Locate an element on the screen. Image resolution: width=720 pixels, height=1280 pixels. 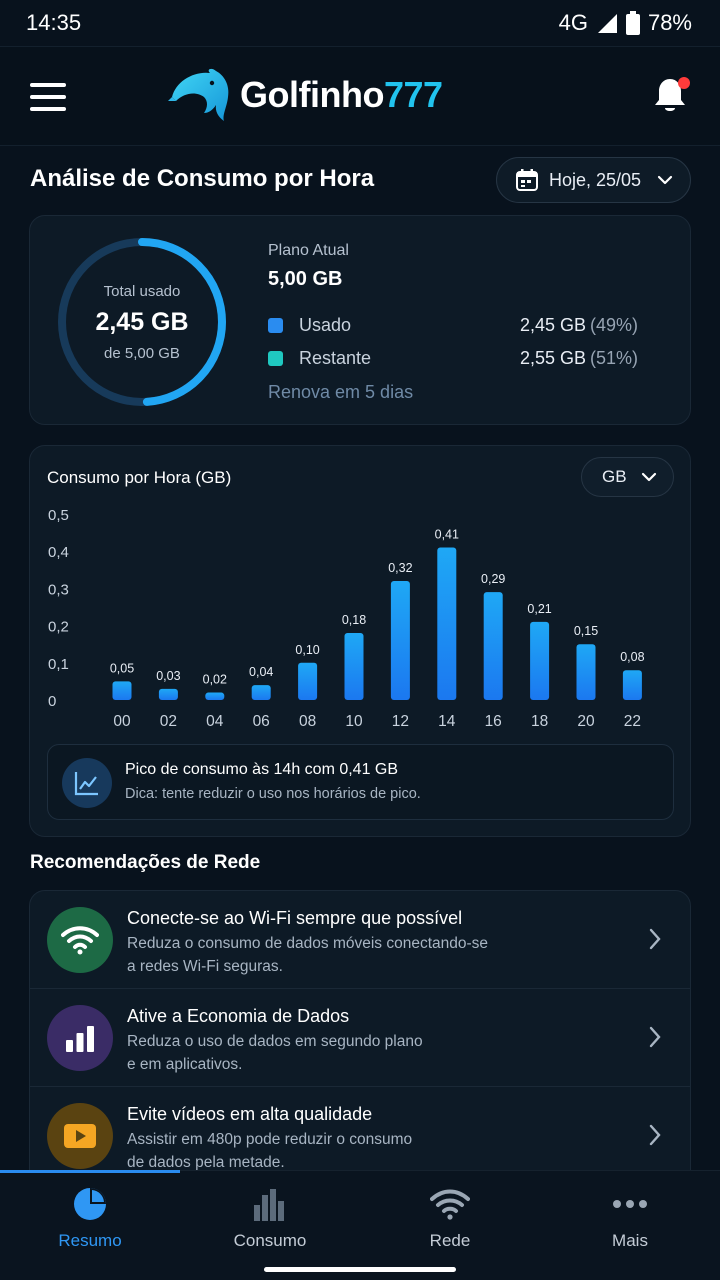
legend-used: Usado 2,45 GB (49%) is located at coordinates (453, 325).